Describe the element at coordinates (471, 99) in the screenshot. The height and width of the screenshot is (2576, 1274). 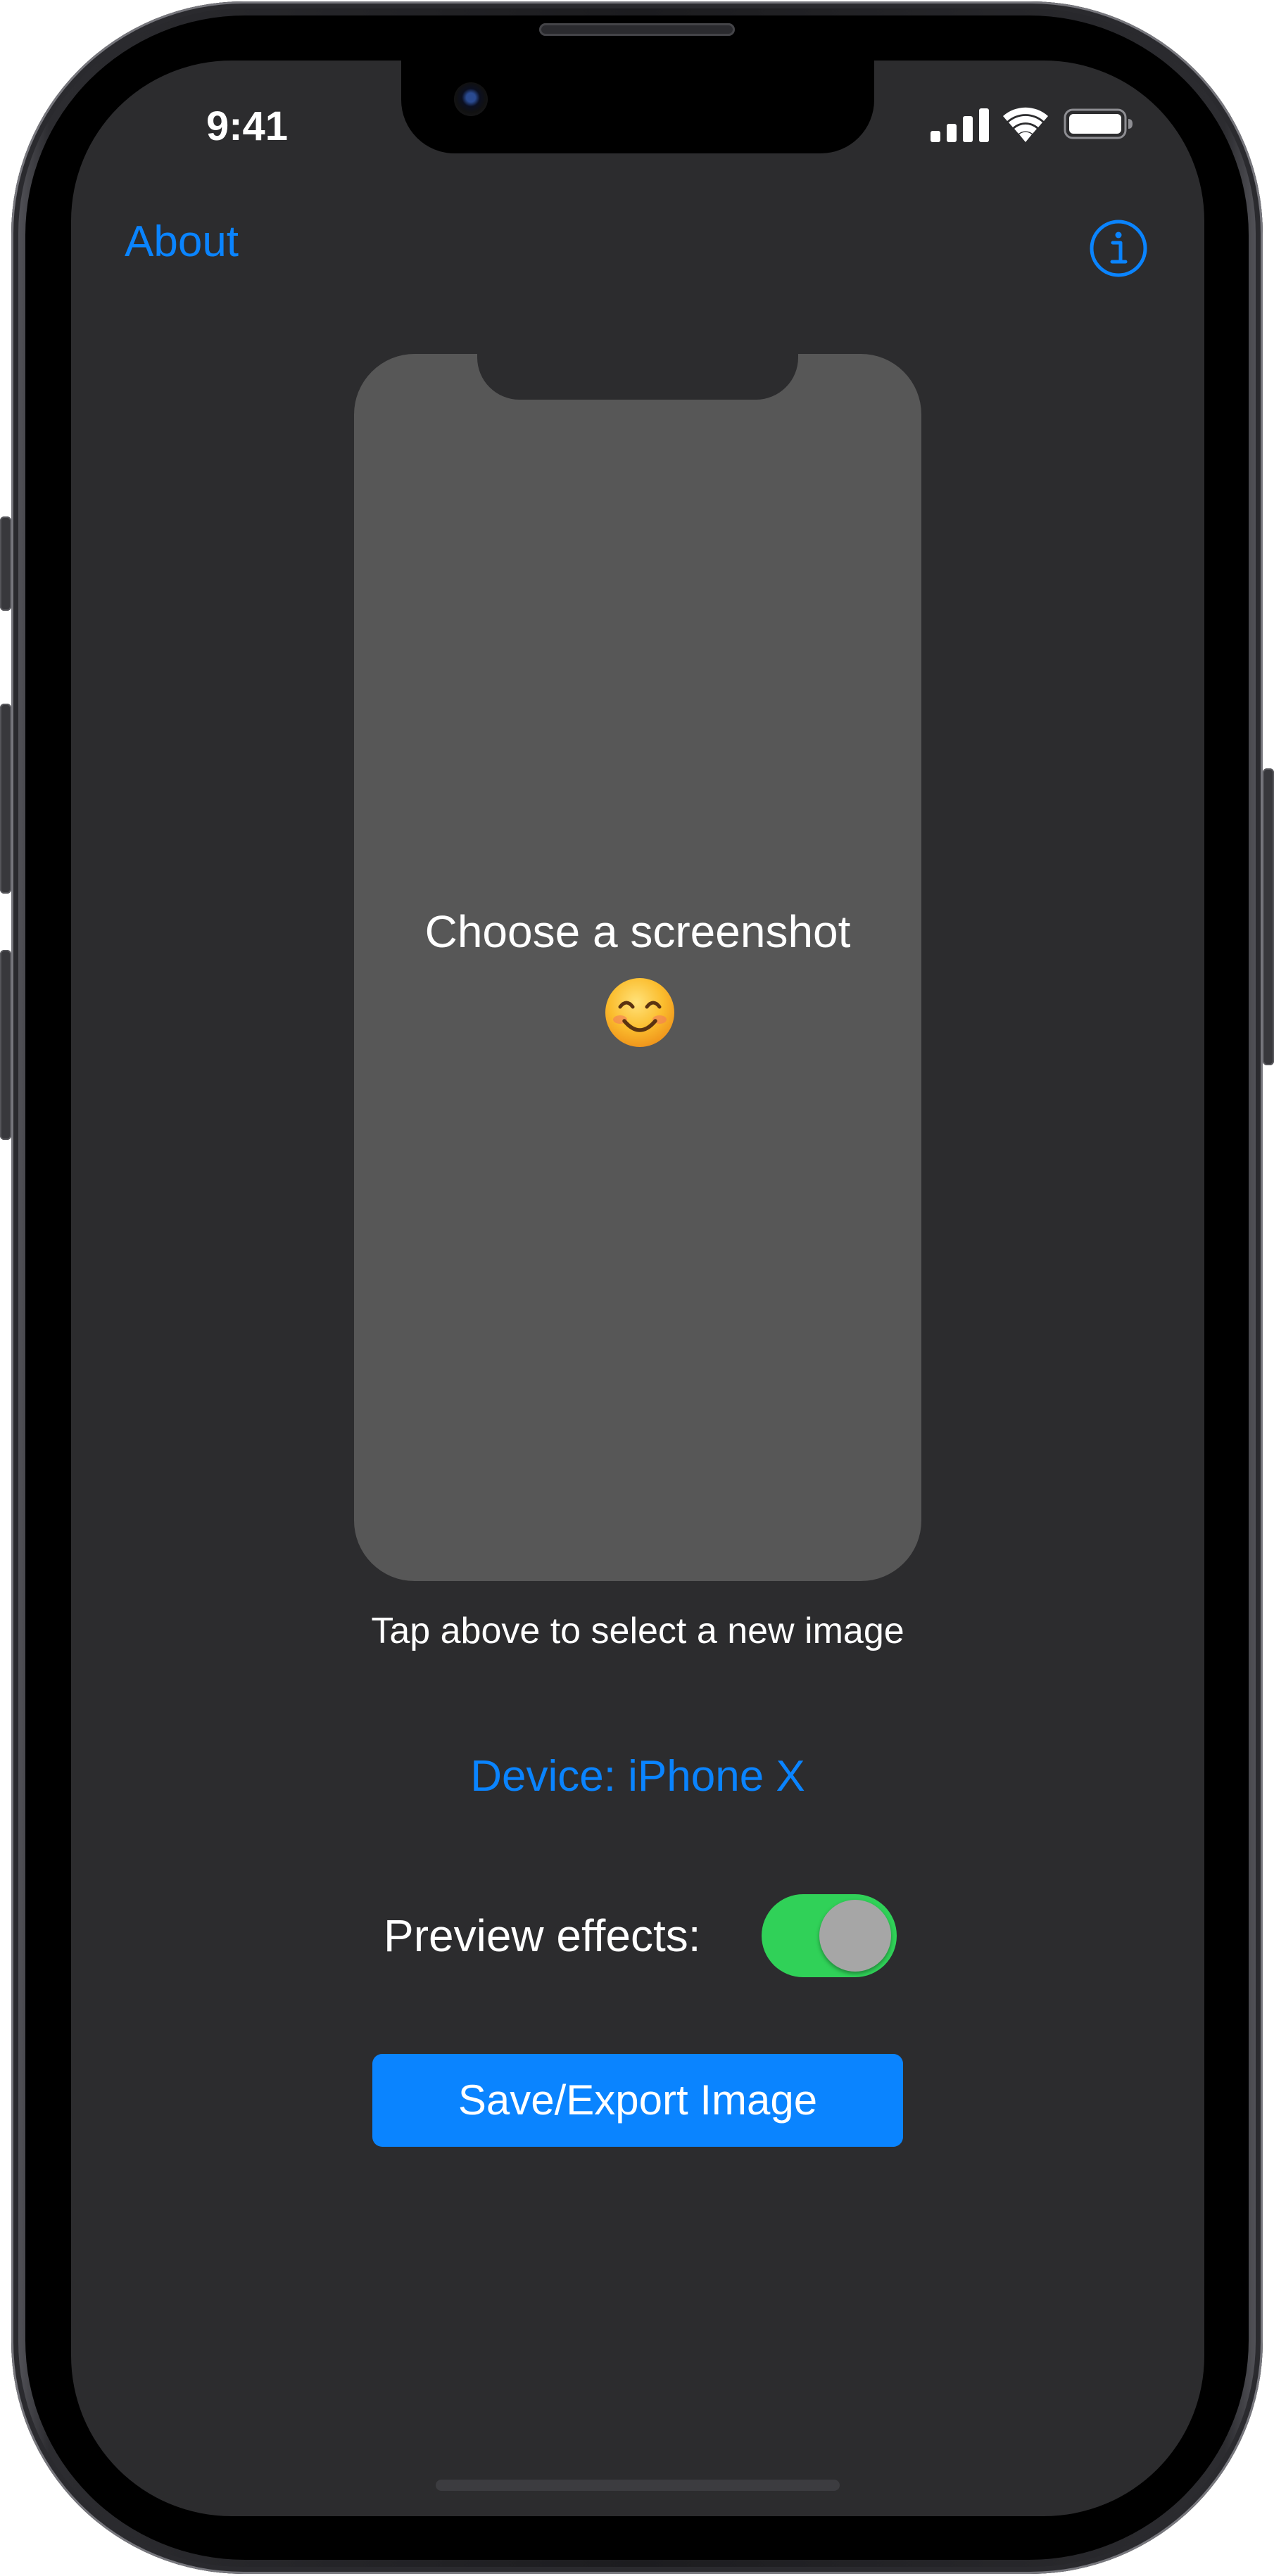
I see `front-camera` at that location.